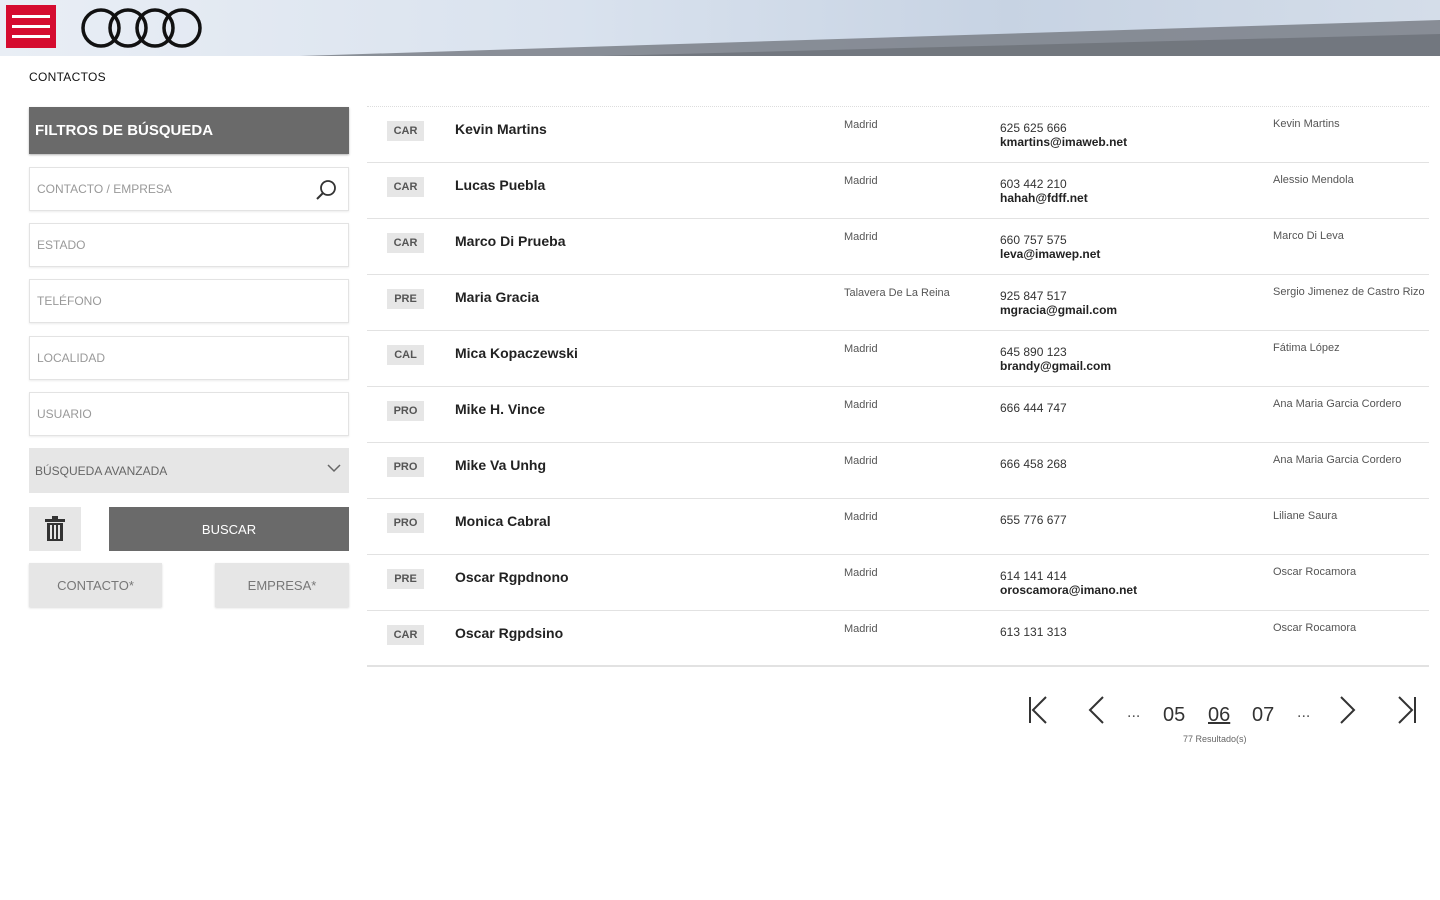  Describe the element at coordinates (500, 465) in the screenshot. I see `contact-name: Mike Va Unhg` at that location.